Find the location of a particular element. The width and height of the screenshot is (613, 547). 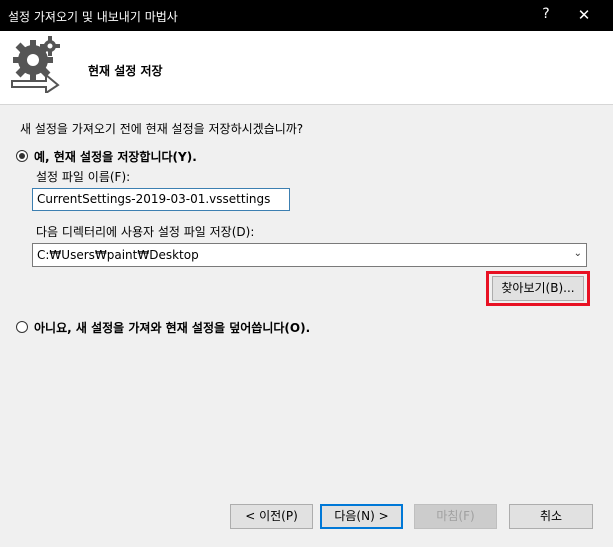

wizard-header: 현재 설정 저장 is located at coordinates (306, 68).